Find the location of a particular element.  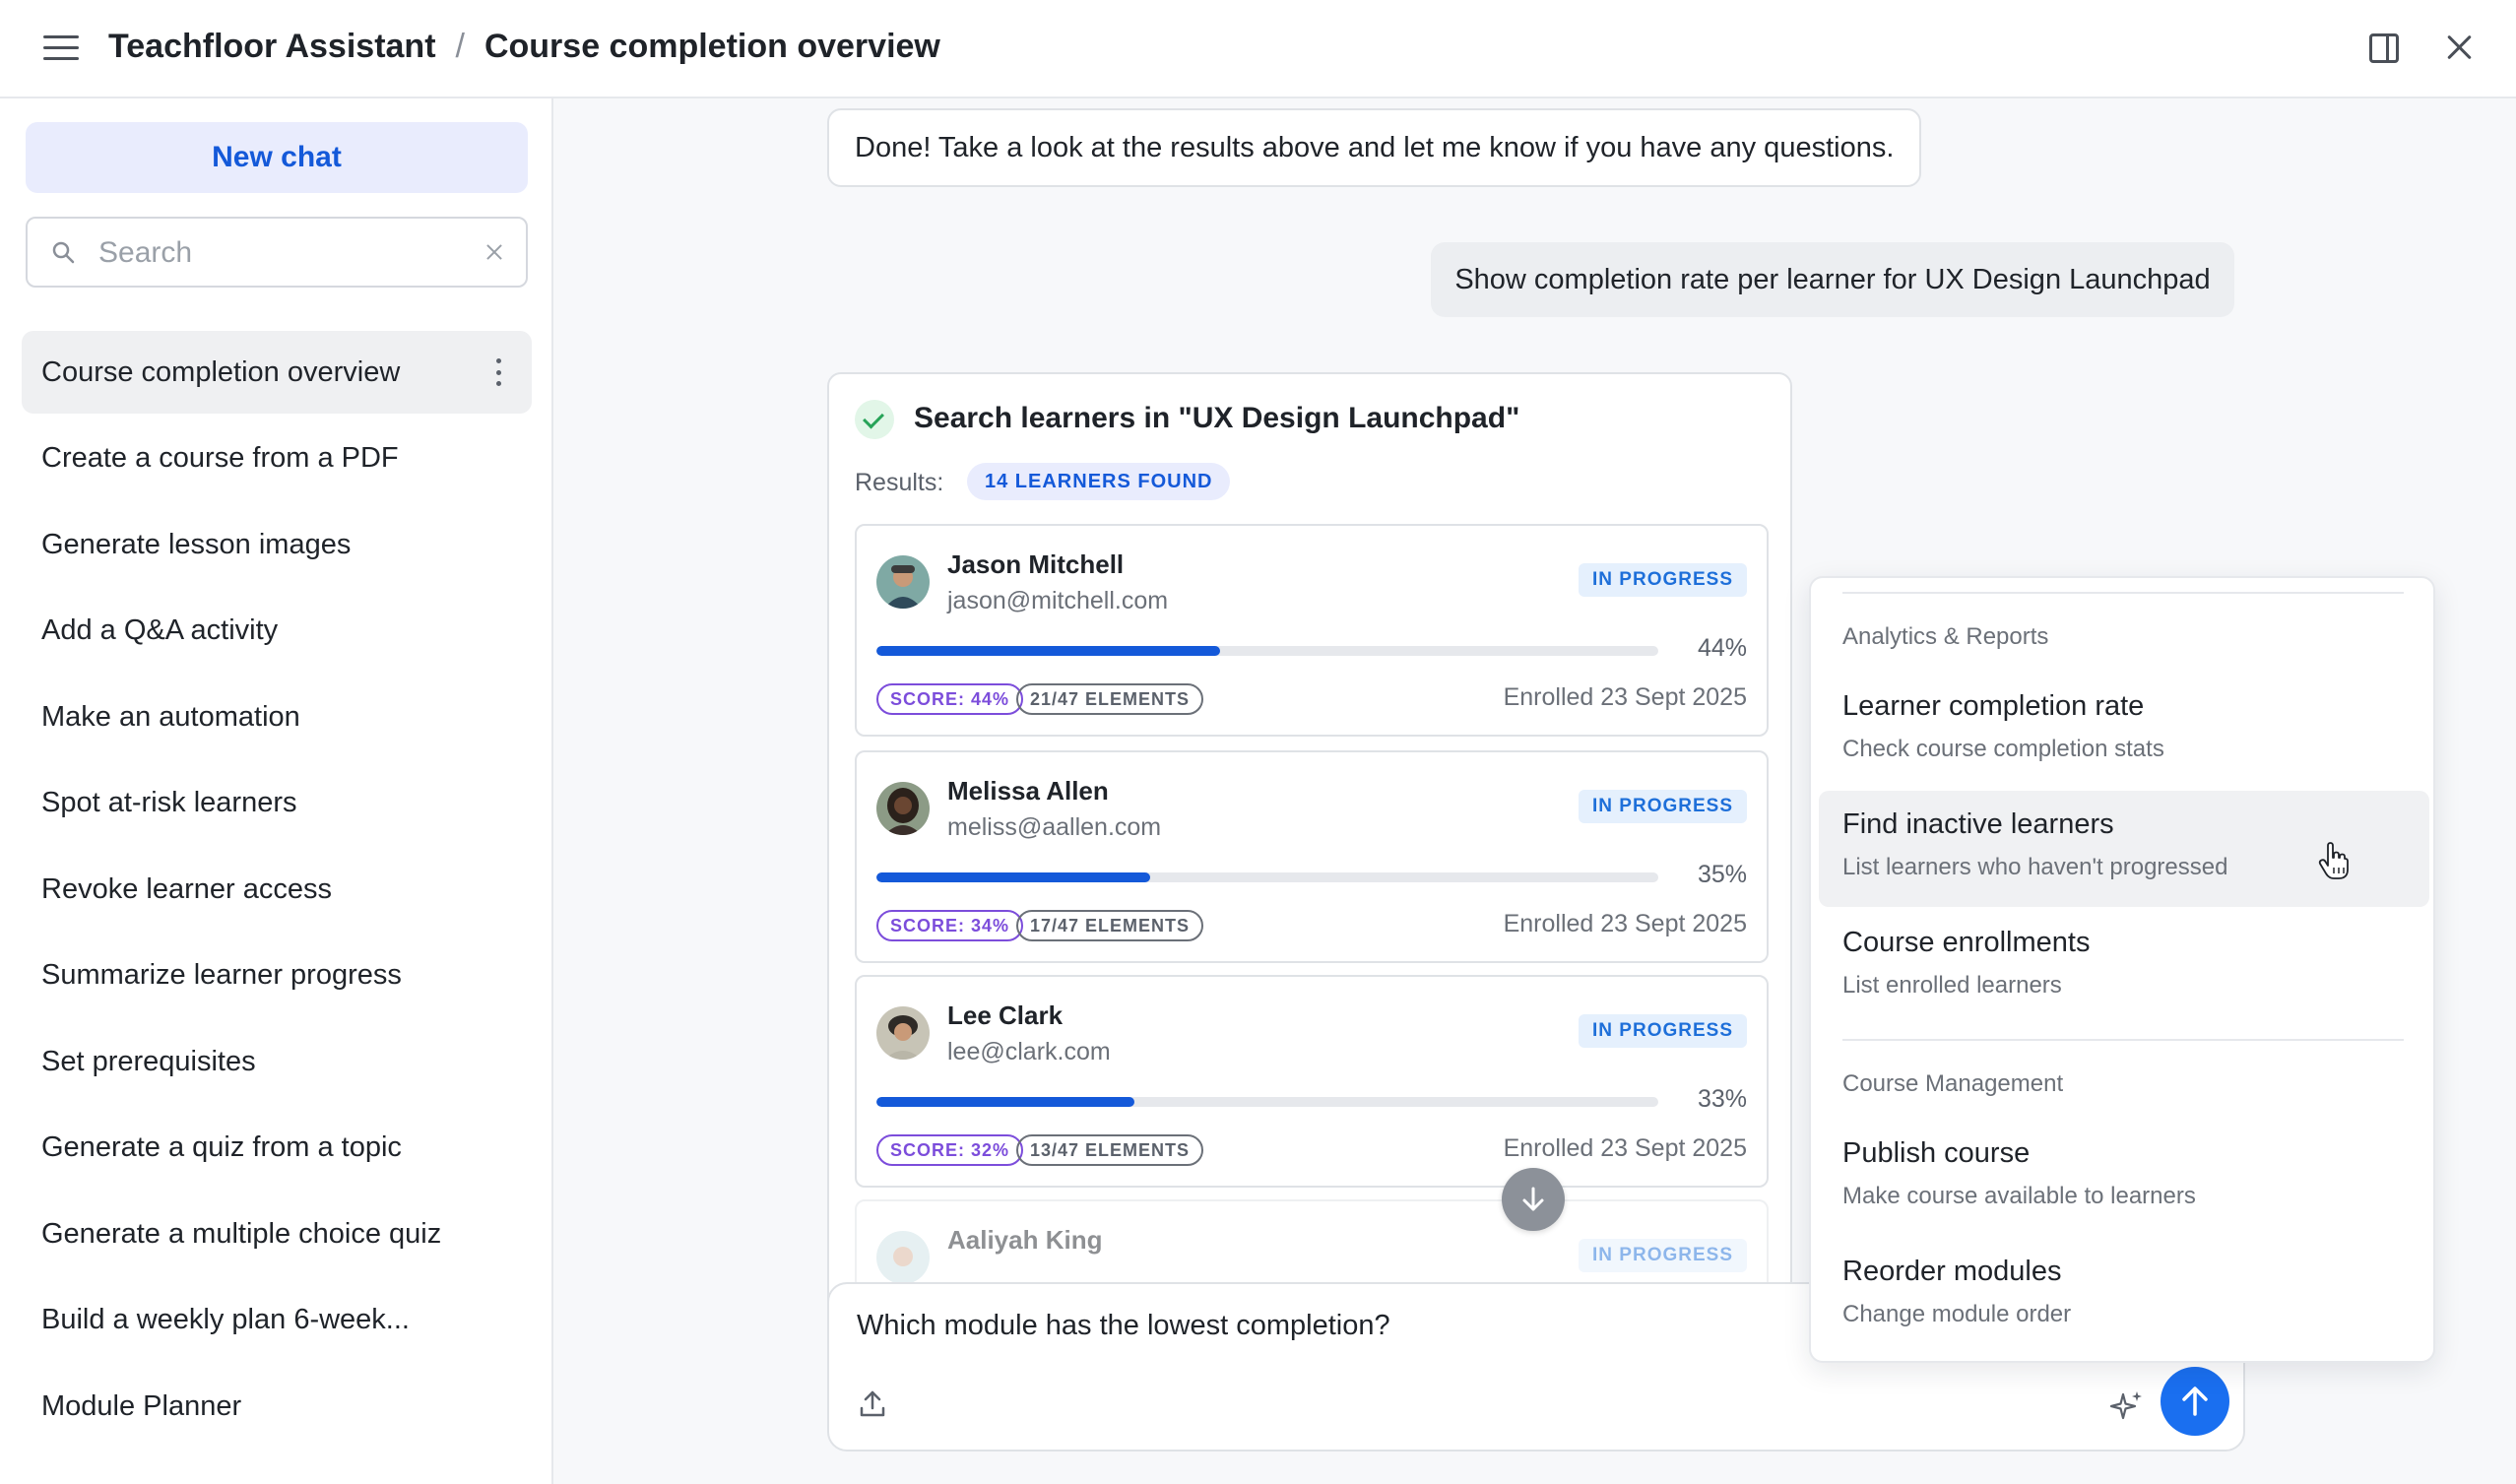

progress-percent: 33% is located at coordinates (1722, 1099).